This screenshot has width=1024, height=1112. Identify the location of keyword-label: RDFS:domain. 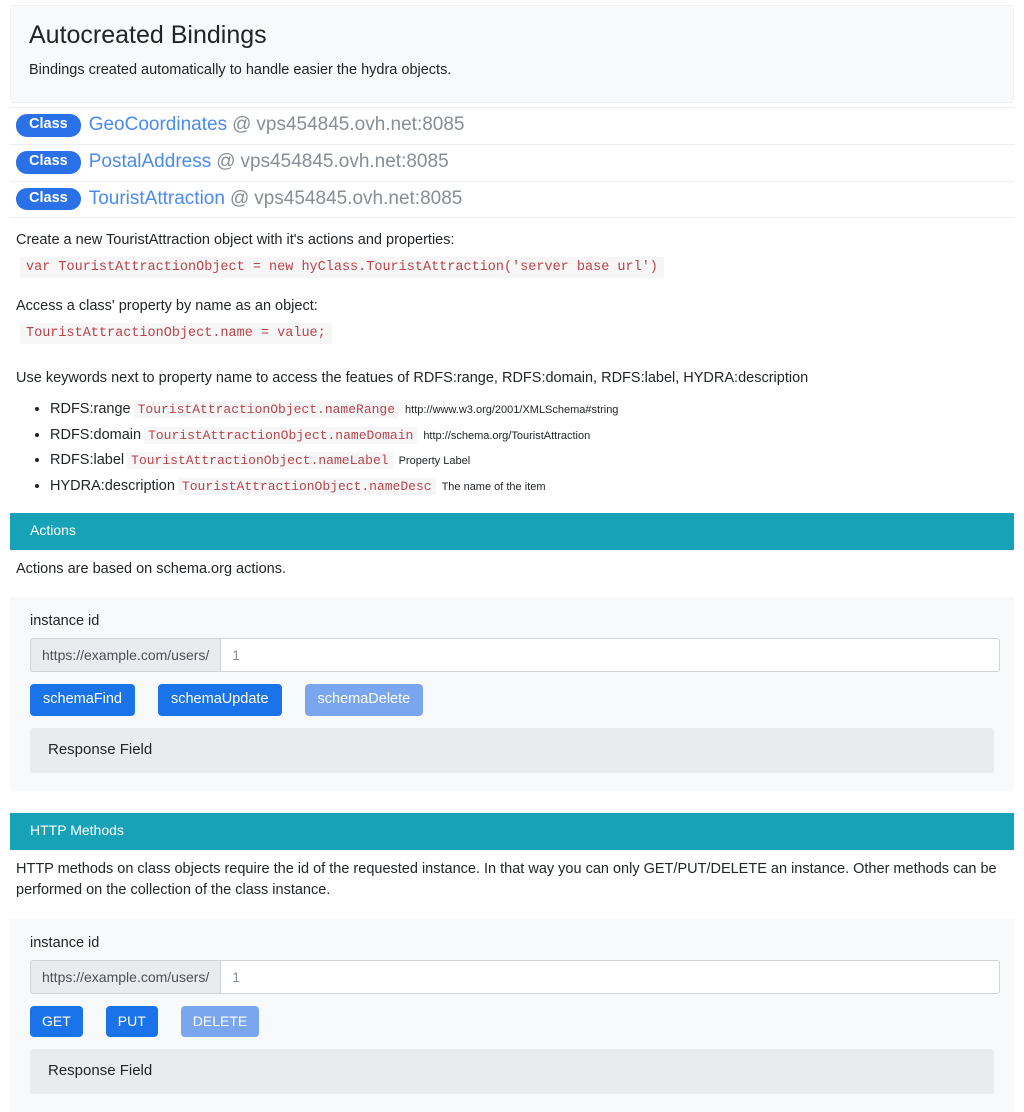
(96, 434).